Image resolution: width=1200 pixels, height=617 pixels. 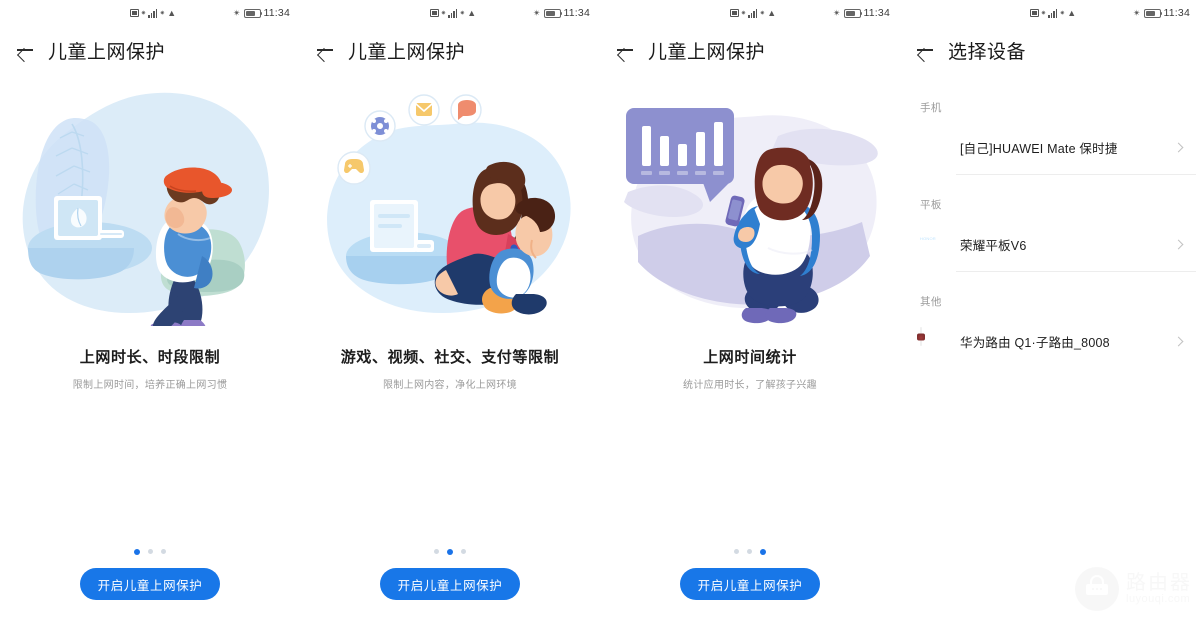 I want to click on device-row-phone: [自己]HUAWEI Mate 保时捷, so click(x=1050, y=147).